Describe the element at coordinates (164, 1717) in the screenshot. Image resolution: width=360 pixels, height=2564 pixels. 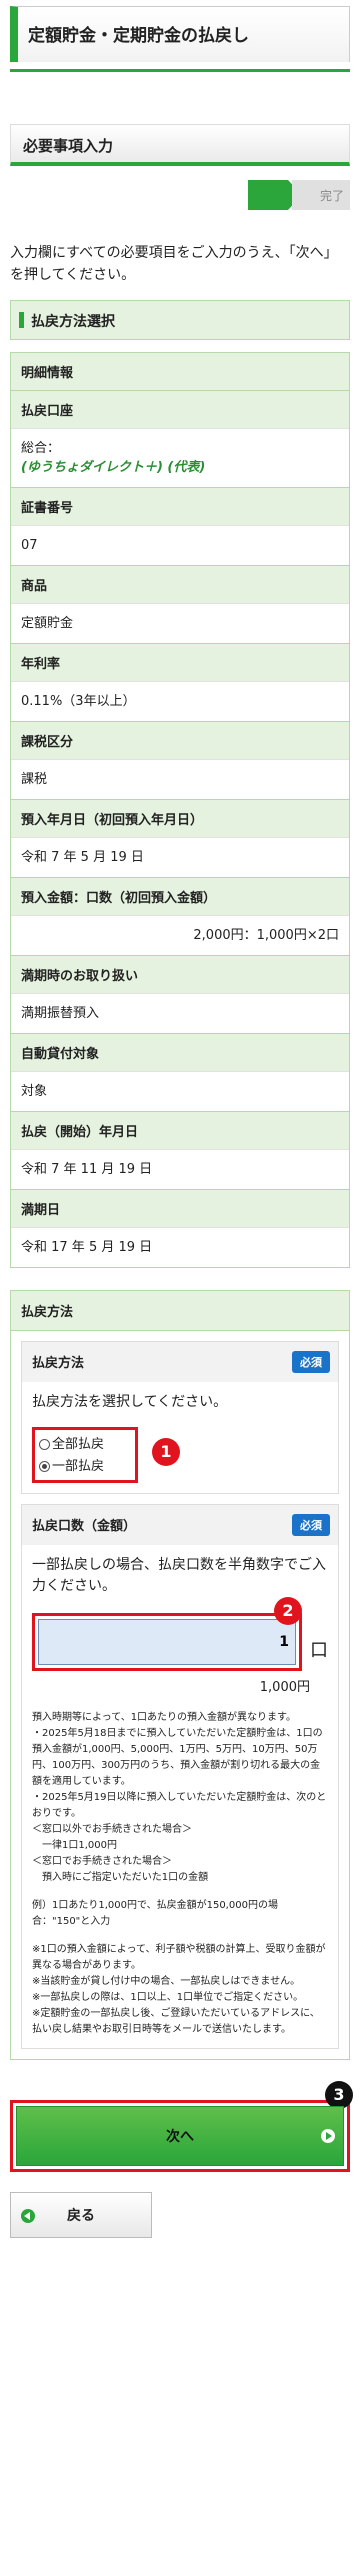
I see `note-line: 預入時期等によって、1口あたりの預入金額が異なります。` at that location.